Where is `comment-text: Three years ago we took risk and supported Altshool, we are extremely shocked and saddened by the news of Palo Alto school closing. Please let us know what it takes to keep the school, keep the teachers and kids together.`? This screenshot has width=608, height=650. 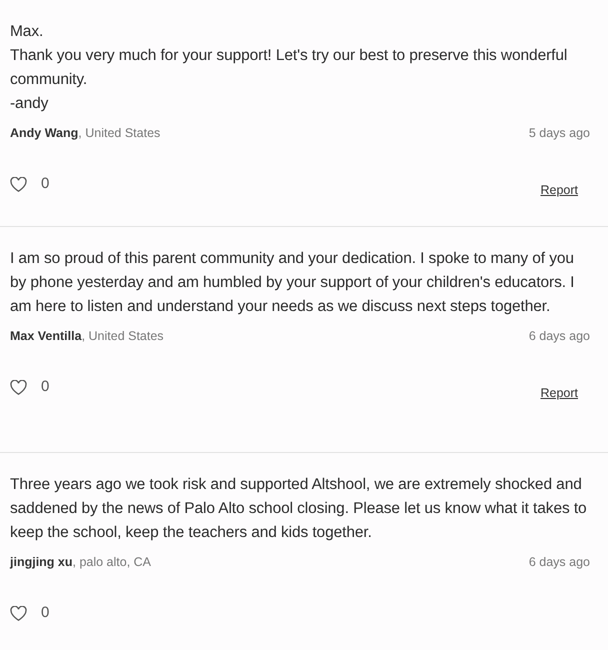
comment-text: Three years ago we took risk and supported Altshool, we are extremely shocked and saddened by the news of Palo Alto school closing. Please let us know what it takes to keep the school, keep the teachers and kids together. is located at coordinates (299, 509).